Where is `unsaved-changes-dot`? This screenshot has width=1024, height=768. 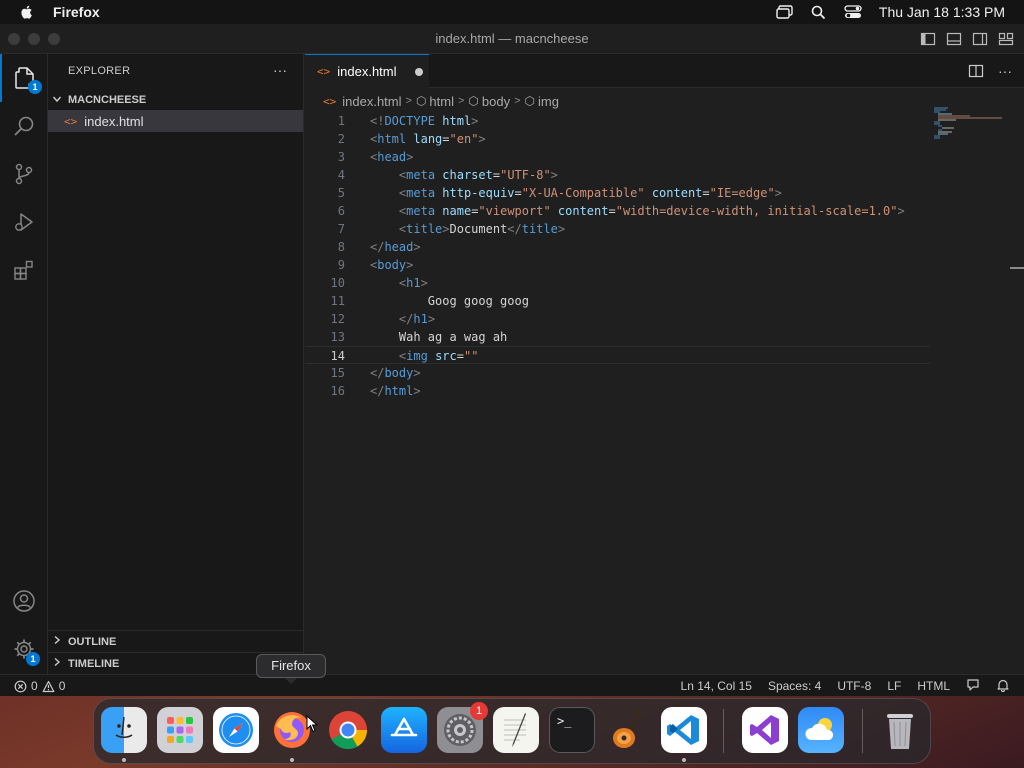 unsaved-changes-dot is located at coordinates (418, 71).